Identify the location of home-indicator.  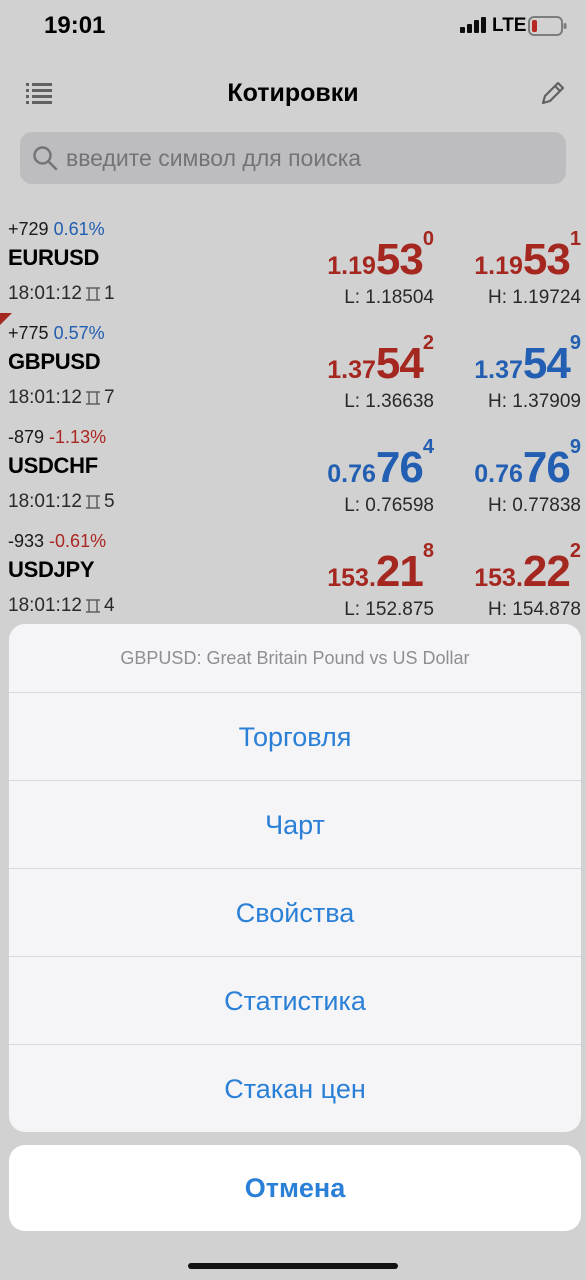
(293, 1266).